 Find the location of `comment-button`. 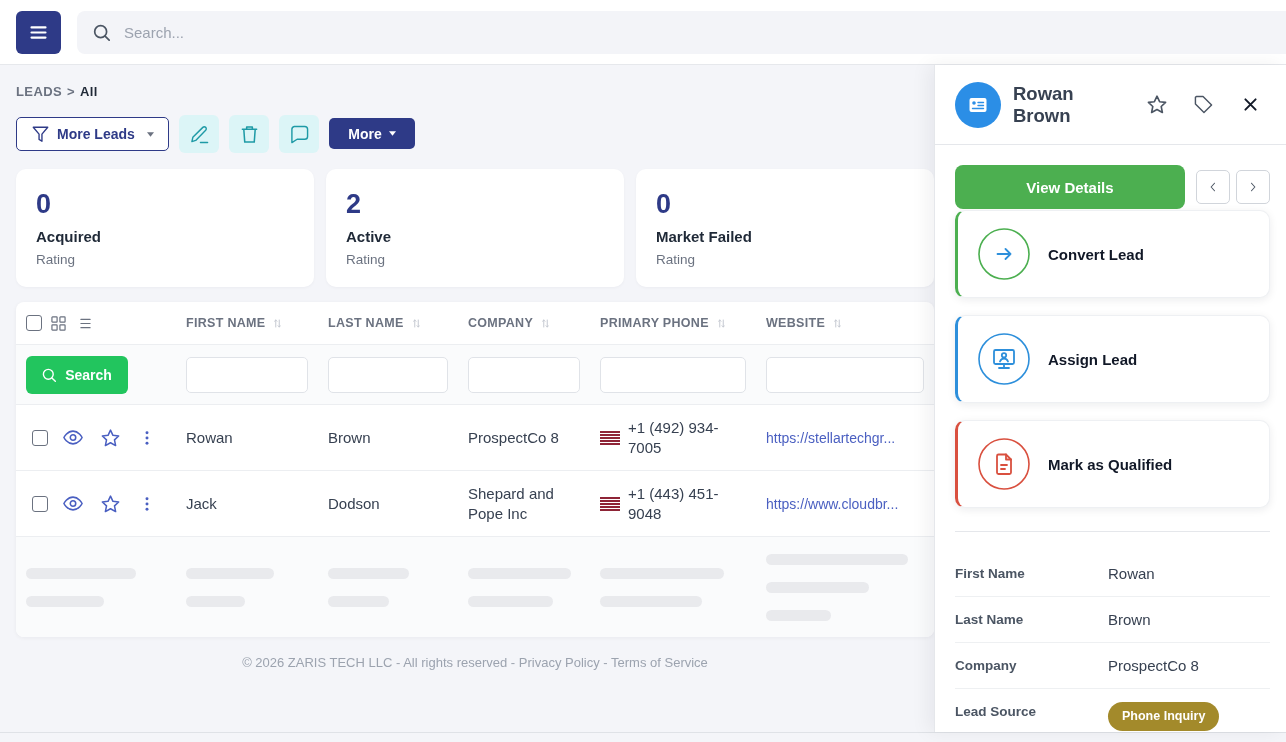

comment-button is located at coordinates (299, 134).